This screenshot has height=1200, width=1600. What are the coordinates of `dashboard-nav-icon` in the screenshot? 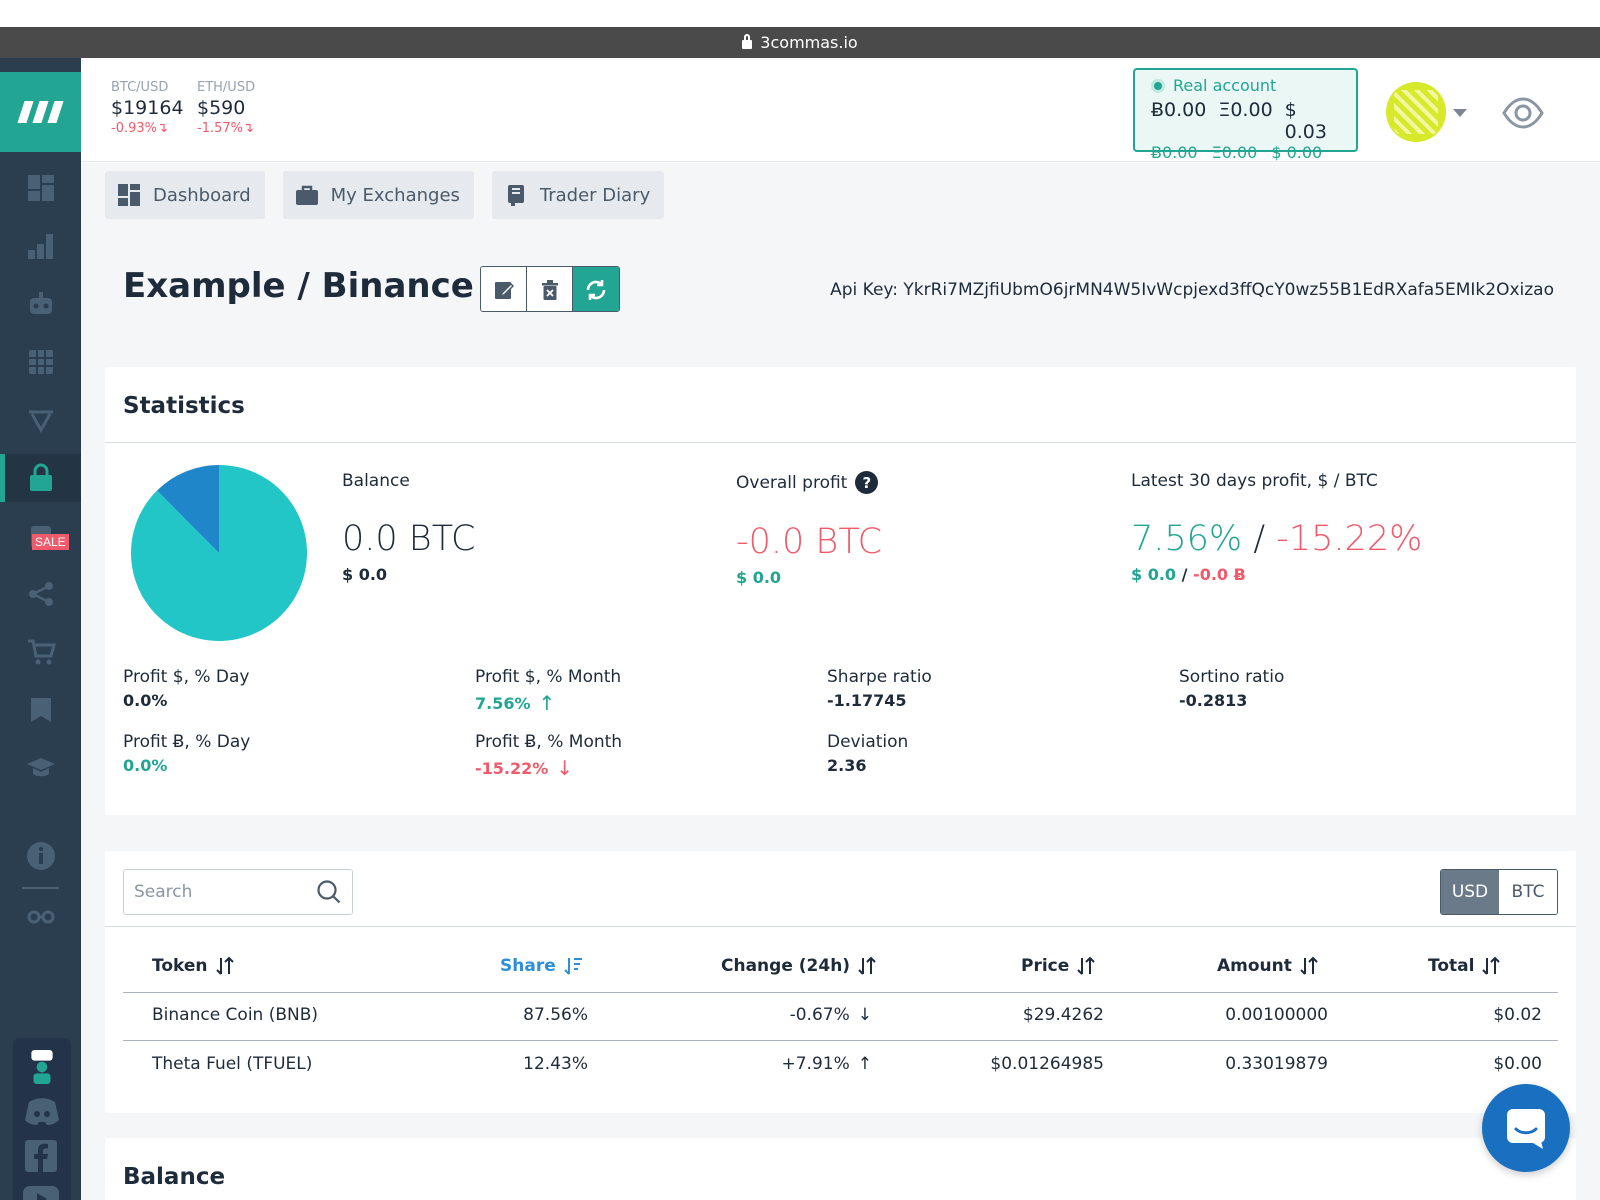 It's located at (40, 188).